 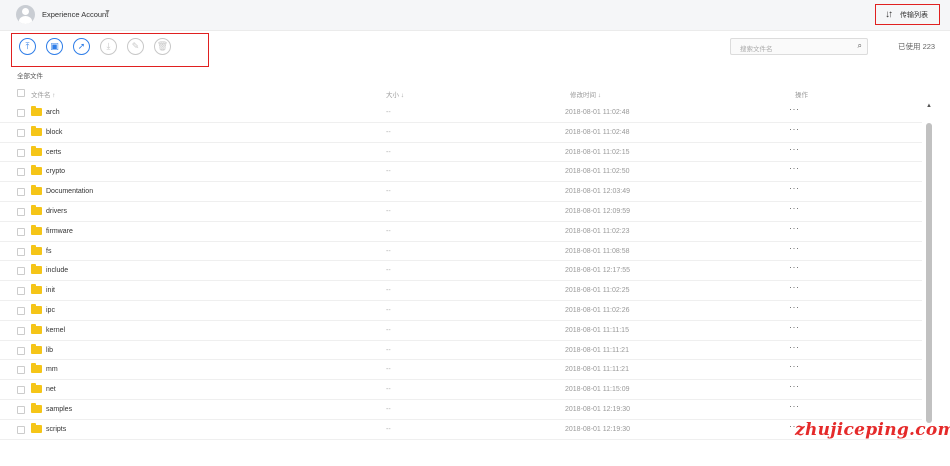 What do you see at coordinates (461, 113) in the screenshot?
I see `table-row: arch -- 2018-08-01 11:02:48 ···` at bounding box center [461, 113].